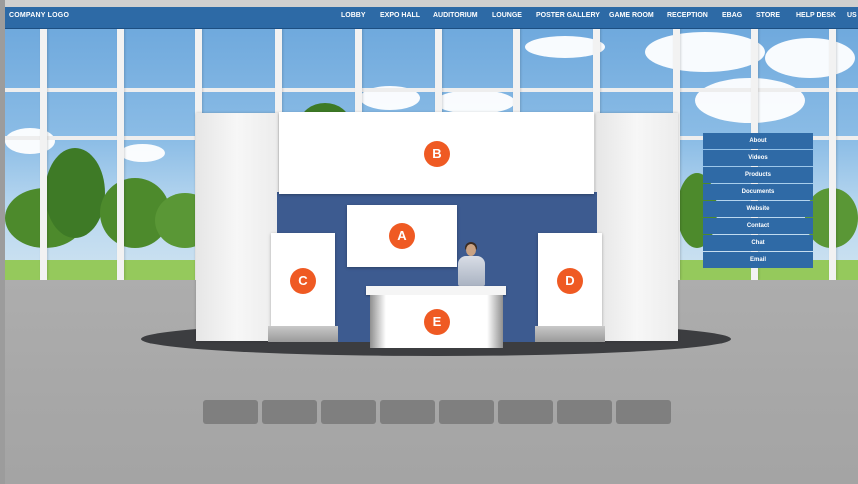 The width and height of the screenshot is (858, 484). I want to click on nav-game-room: GAME ROOM, so click(631, 15).